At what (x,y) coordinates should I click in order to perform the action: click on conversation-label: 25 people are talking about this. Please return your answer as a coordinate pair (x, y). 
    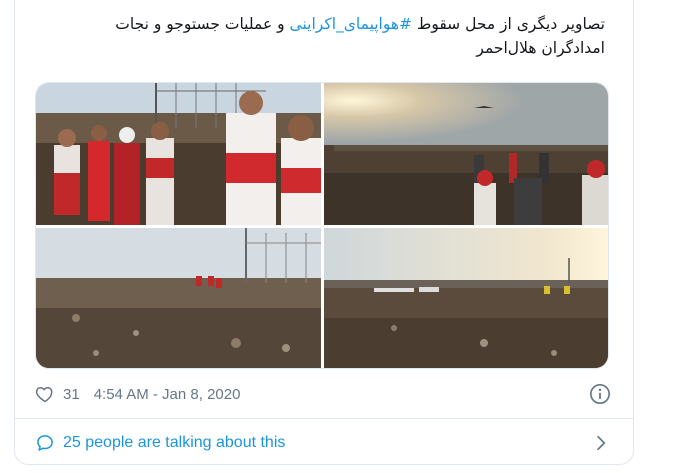
    Looking at the image, I should click on (174, 443).